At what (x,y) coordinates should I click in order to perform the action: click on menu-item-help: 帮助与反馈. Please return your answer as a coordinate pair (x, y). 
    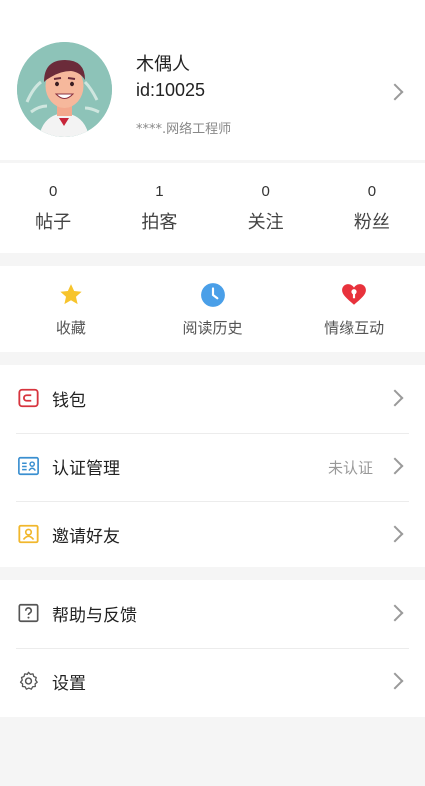
    Looking at the image, I should click on (212, 614).